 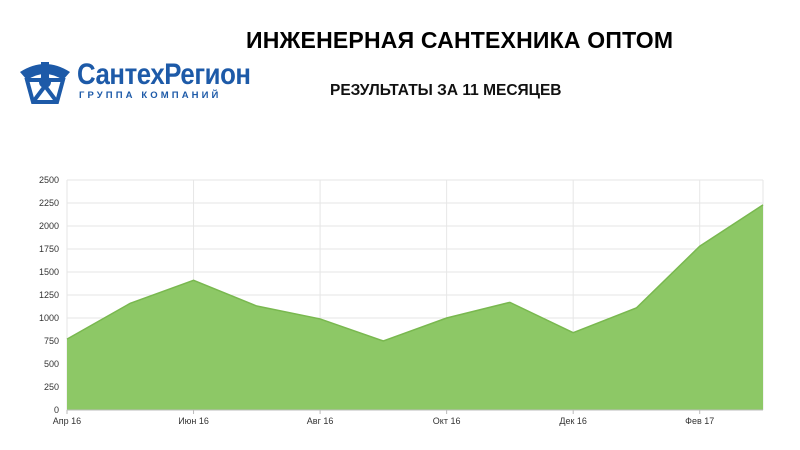 I want to click on y-tick-label: 2250, so click(x=49, y=203).